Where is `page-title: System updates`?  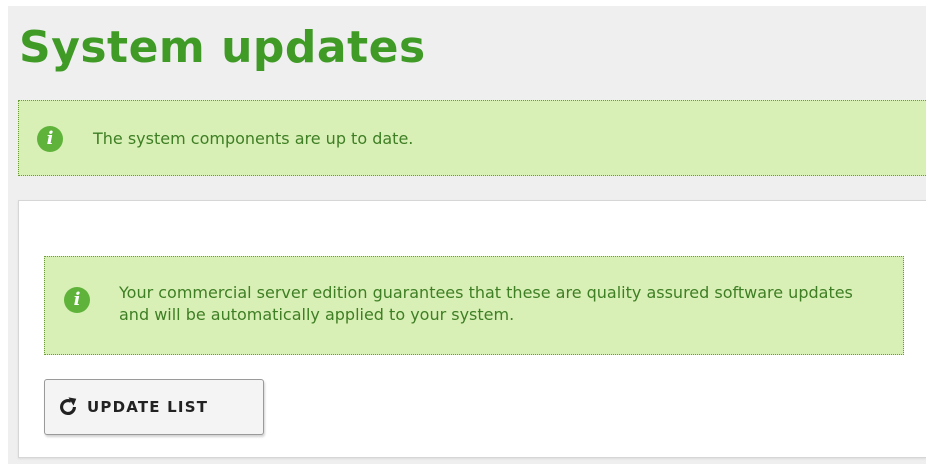
page-title: System updates is located at coordinates (222, 47).